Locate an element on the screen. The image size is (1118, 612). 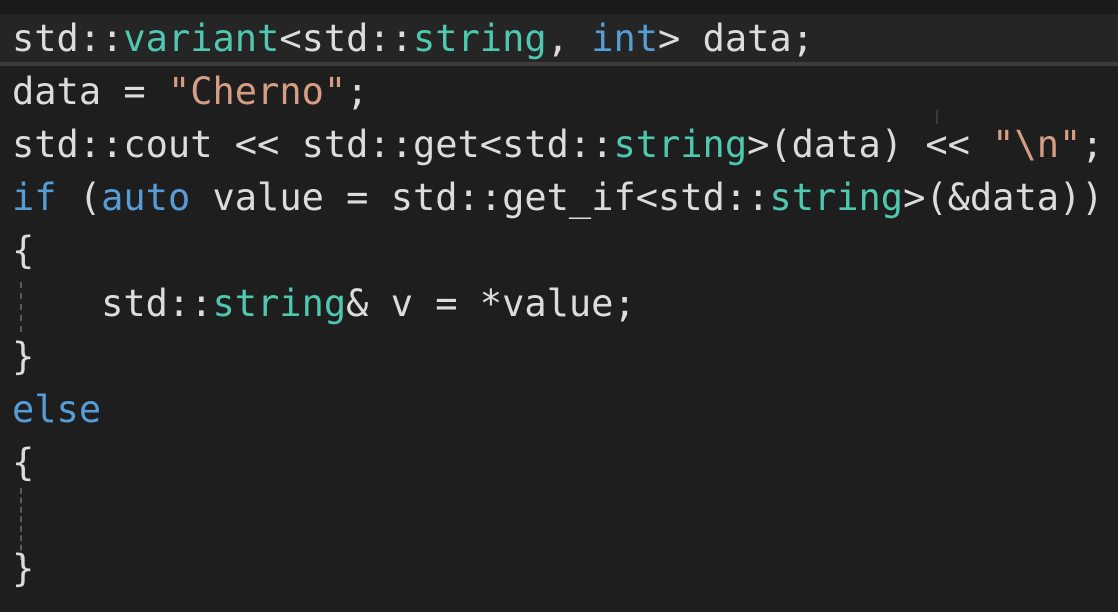
code-token-plain: & v = *value; is located at coordinates (491, 303).